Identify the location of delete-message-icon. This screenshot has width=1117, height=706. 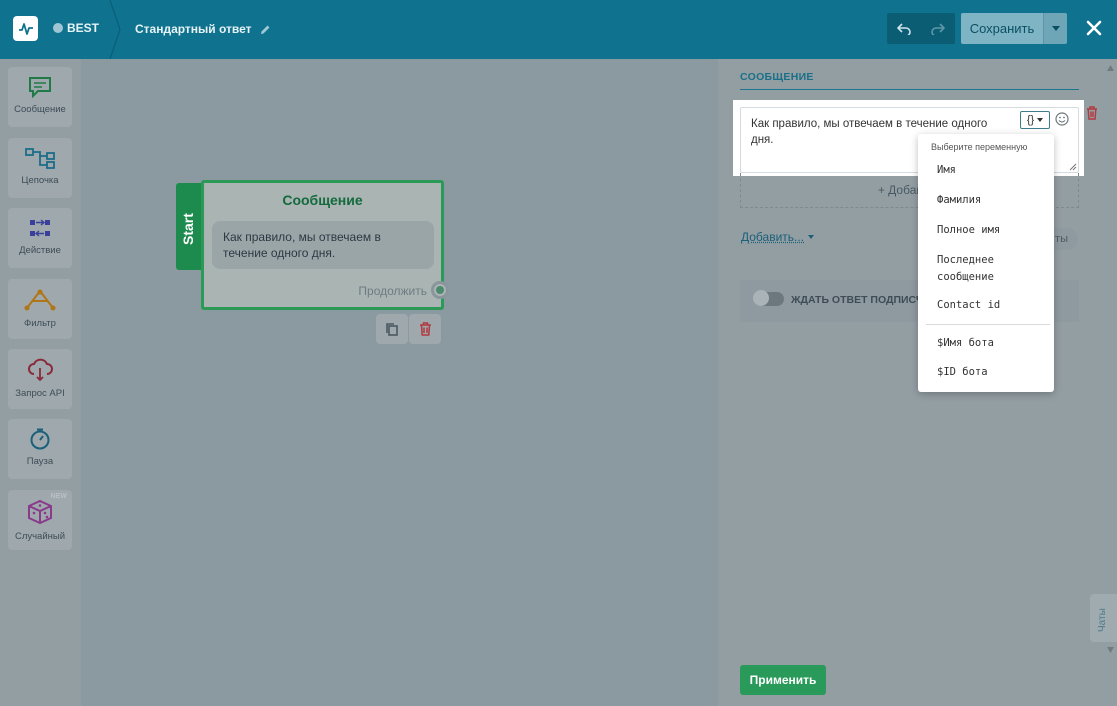
(1092, 113).